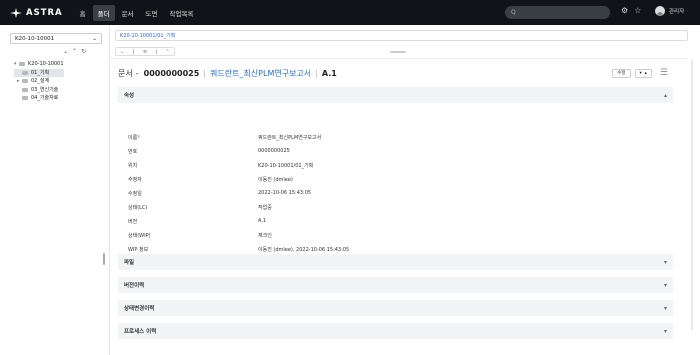 This screenshot has height=355, width=700. I want to click on property-row: 위치 K20-10-10001/01_기획, so click(328, 165).